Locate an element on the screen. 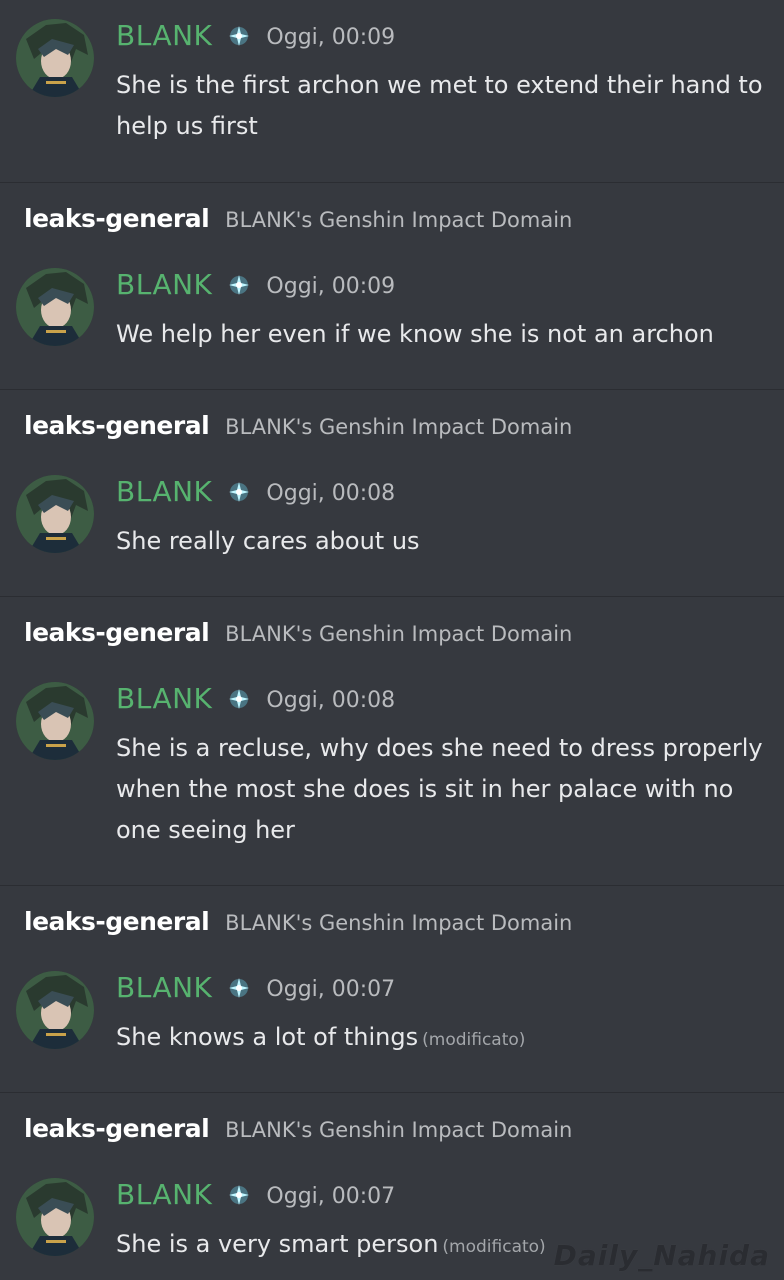 The height and width of the screenshot is (1280, 784). message-content: She knows a lot of things is located at coordinates (267, 1037).